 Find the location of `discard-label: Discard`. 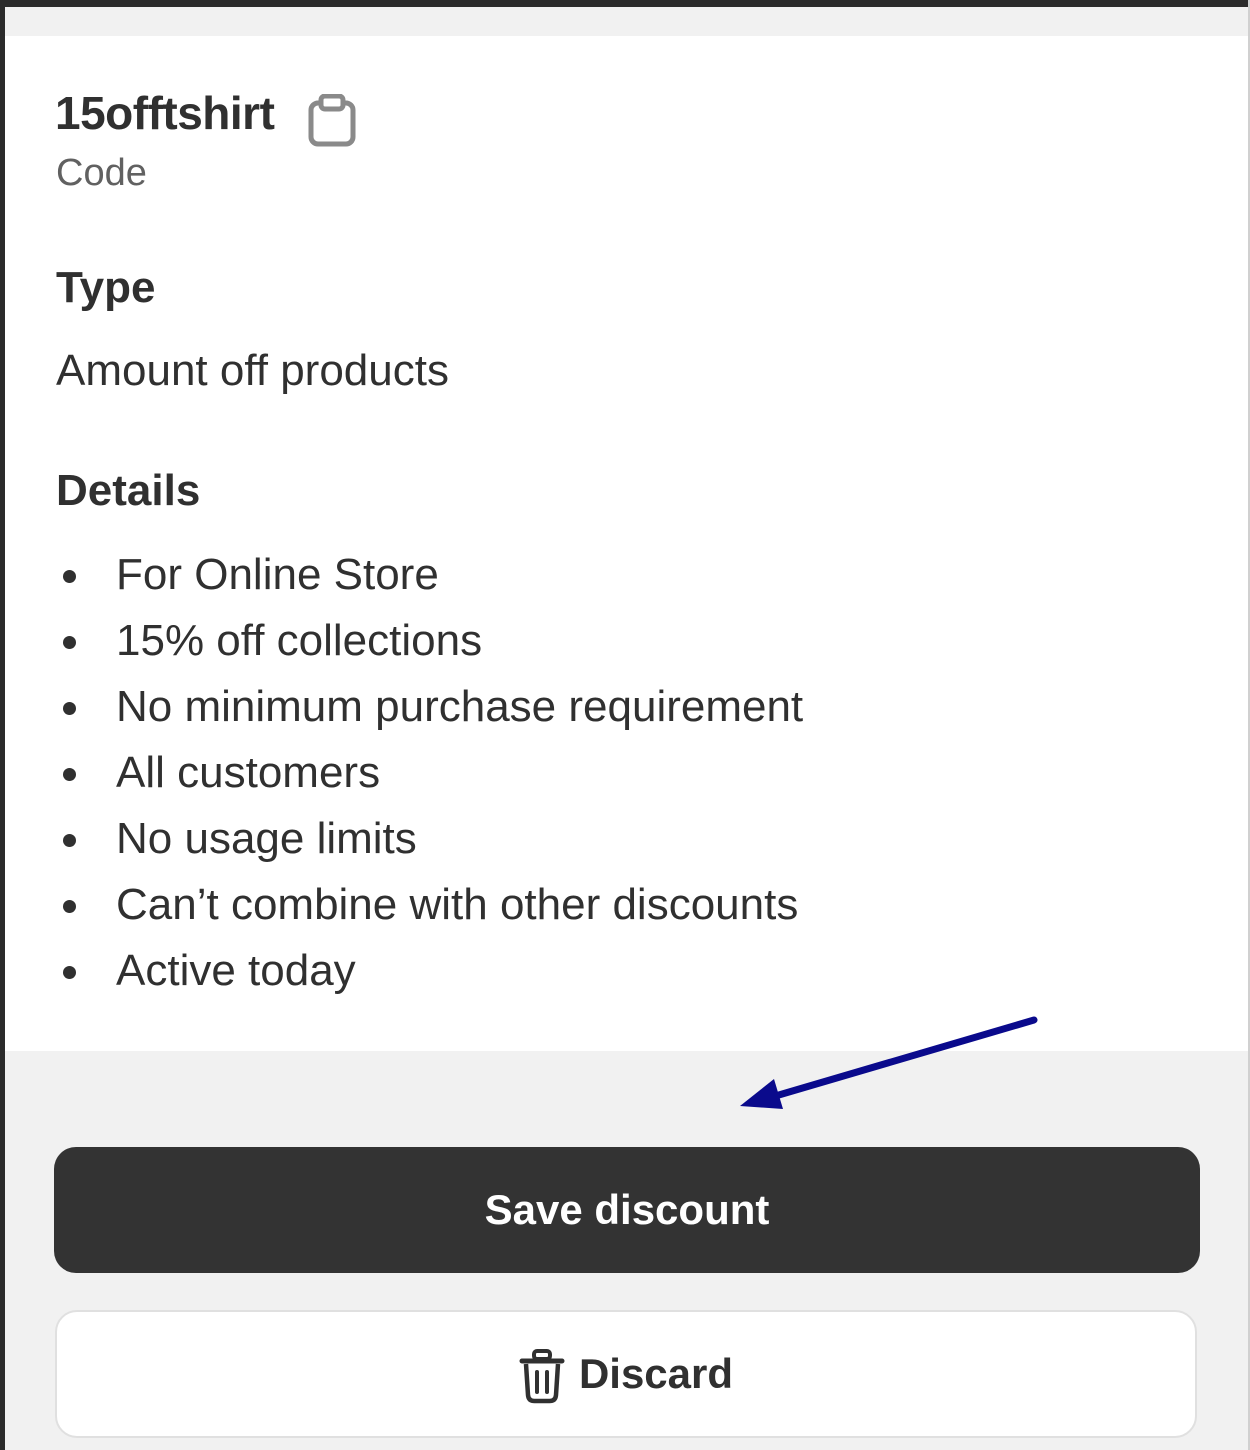

discard-label: Discard is located at coordinates (656, 1373).